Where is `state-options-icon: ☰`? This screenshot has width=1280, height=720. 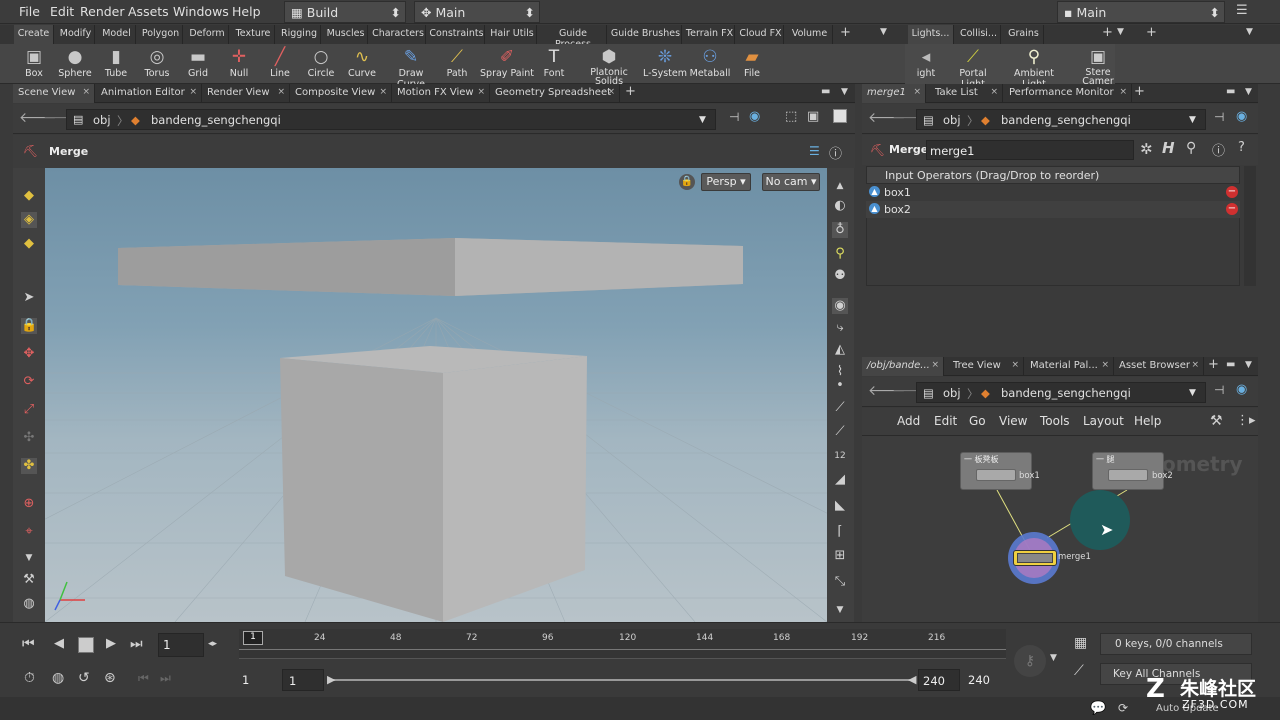 state-options-icon: ☰ is located at coordinates (814, 151).